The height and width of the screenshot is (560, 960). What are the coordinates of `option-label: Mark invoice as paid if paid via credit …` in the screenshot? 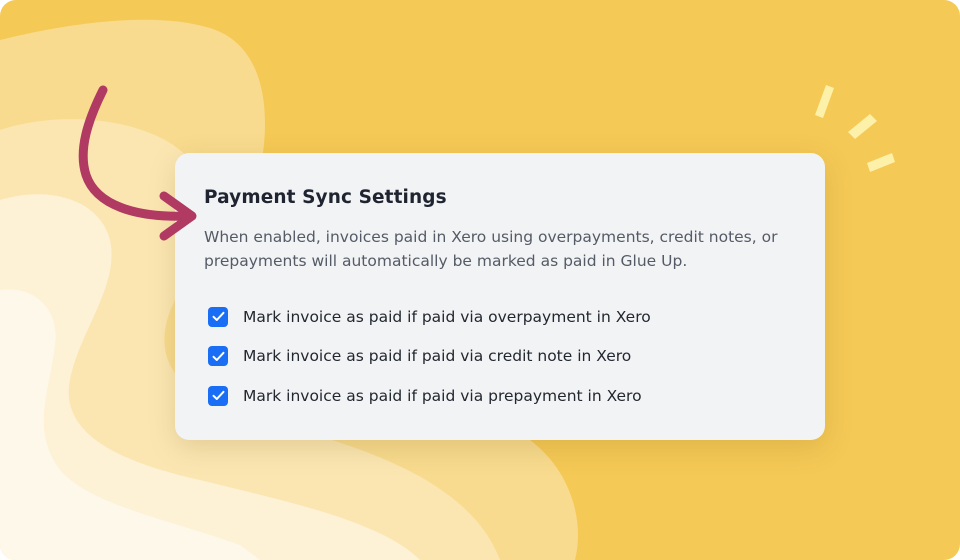 It's located at (437, 356).